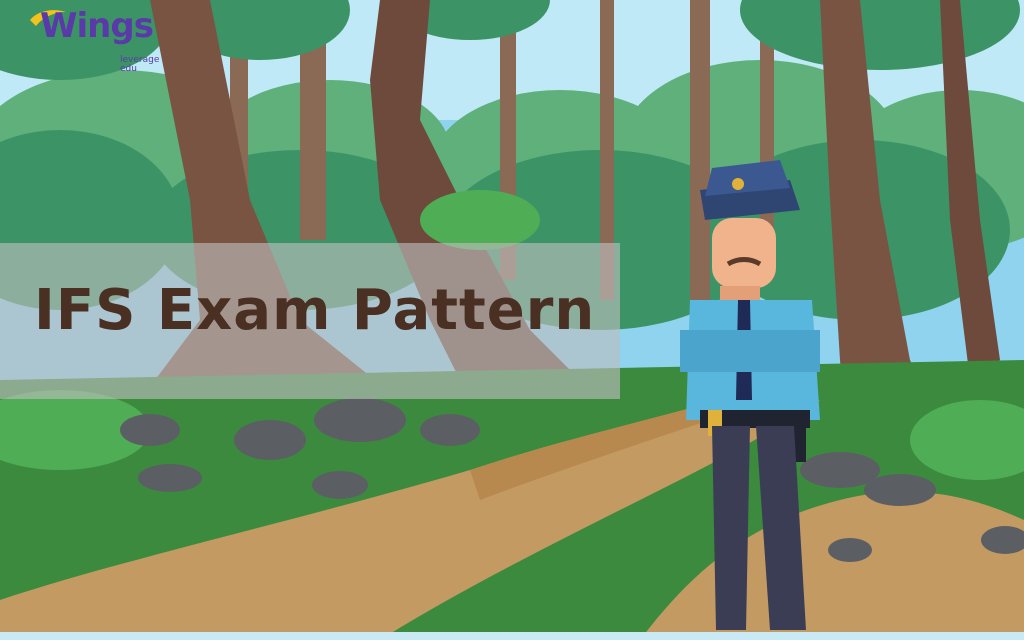 This screenshot has height=640, width=1024. What do you see at coordinates (128, 69) in the screenshot?
I see `logo-tagline-line2: edu` at bounding box center [128, 69].